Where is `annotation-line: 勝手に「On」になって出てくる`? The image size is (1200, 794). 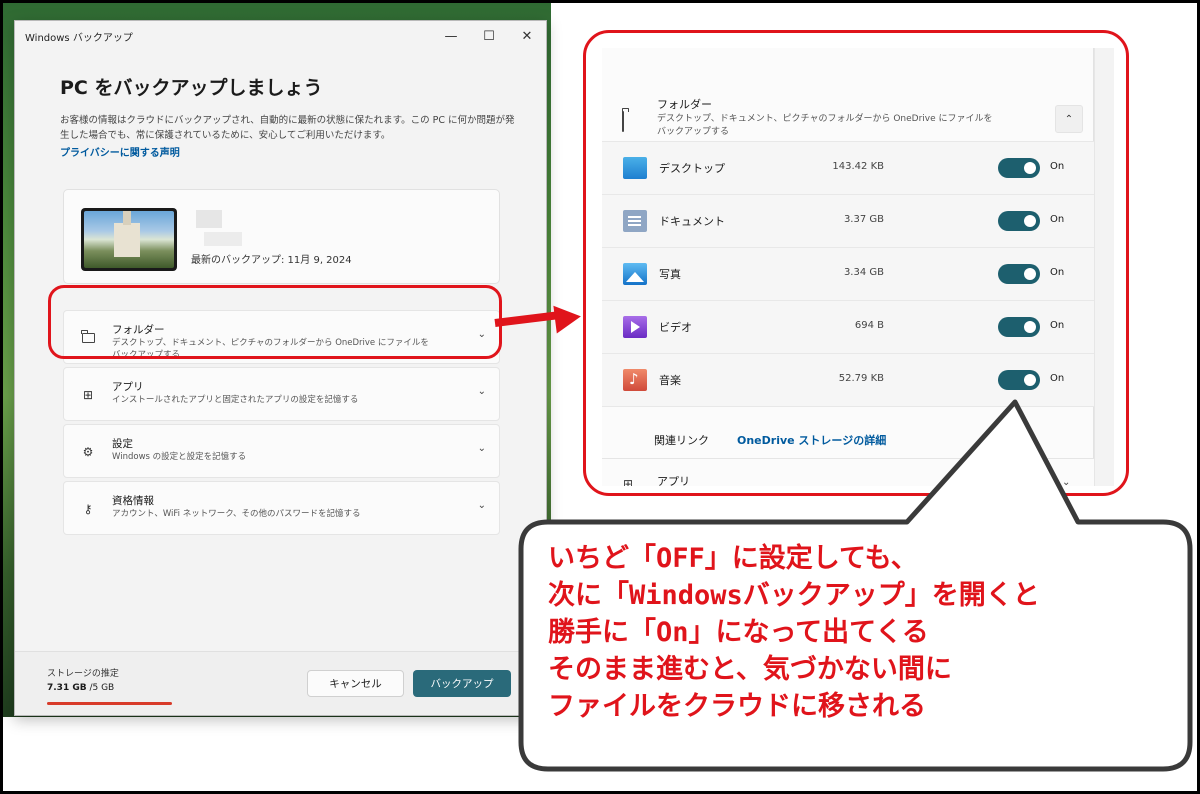 annotation-line: 勝手に「On」になって出てくる is located at coordinates (738, 632).